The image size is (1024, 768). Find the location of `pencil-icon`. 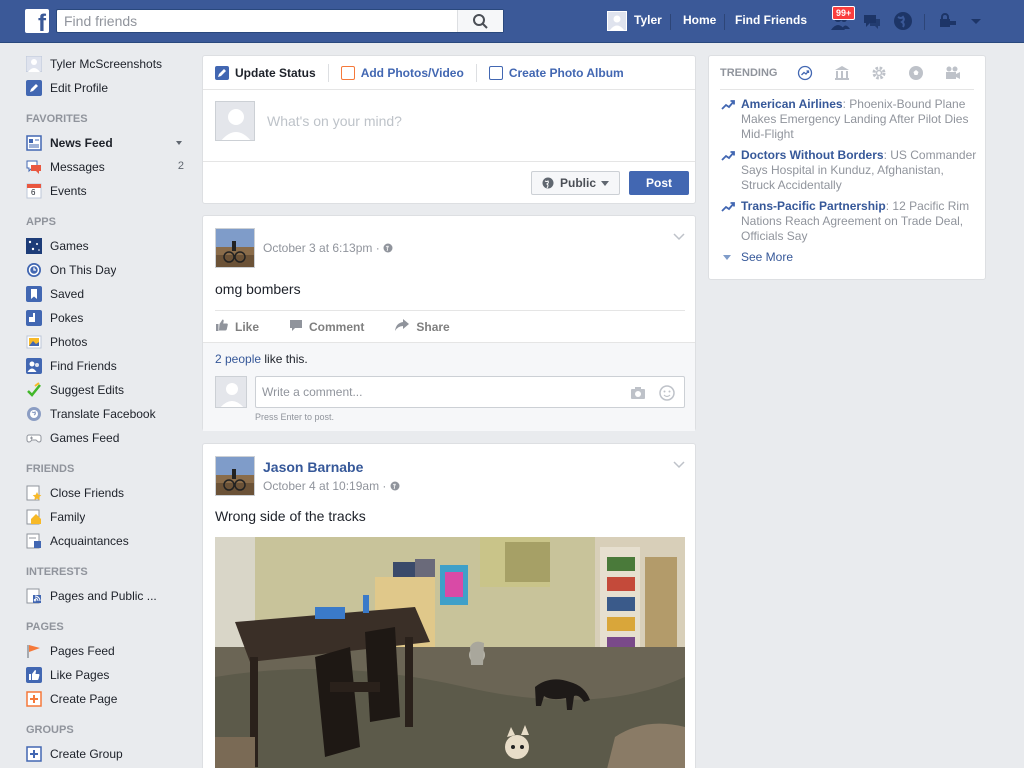

pencil-icon is located at coordinates (222, 72).